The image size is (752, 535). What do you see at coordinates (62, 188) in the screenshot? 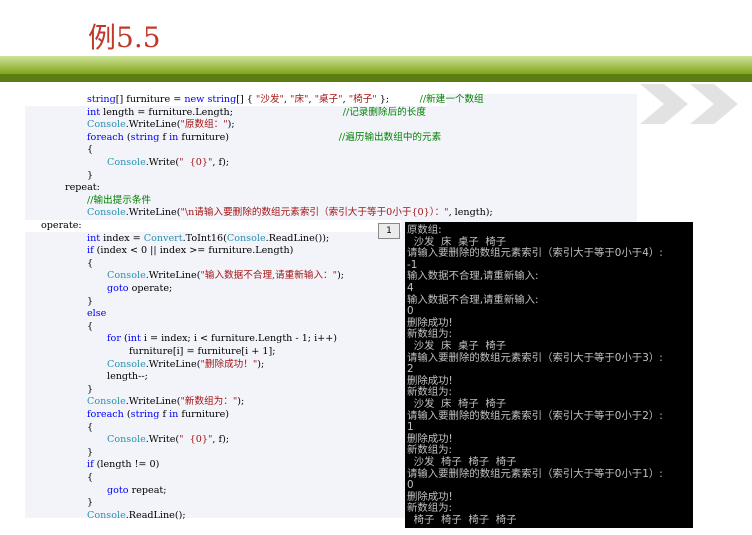
I see `code-line: repeat:` at bounding box center [62, 188].